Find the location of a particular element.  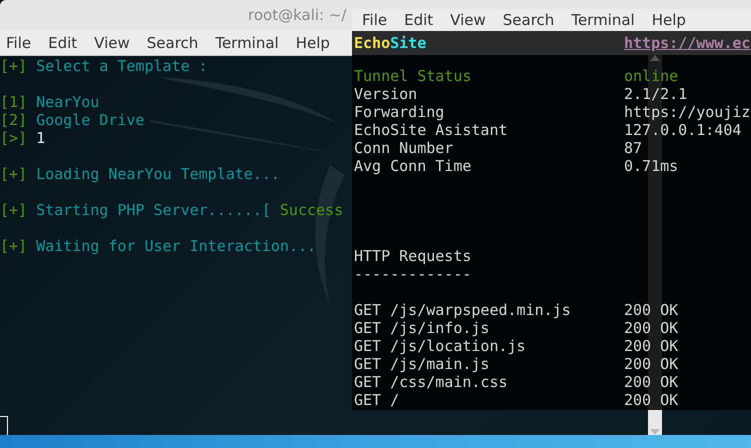

request-path: GET /js/main.js is located at coordinates (422, 364).